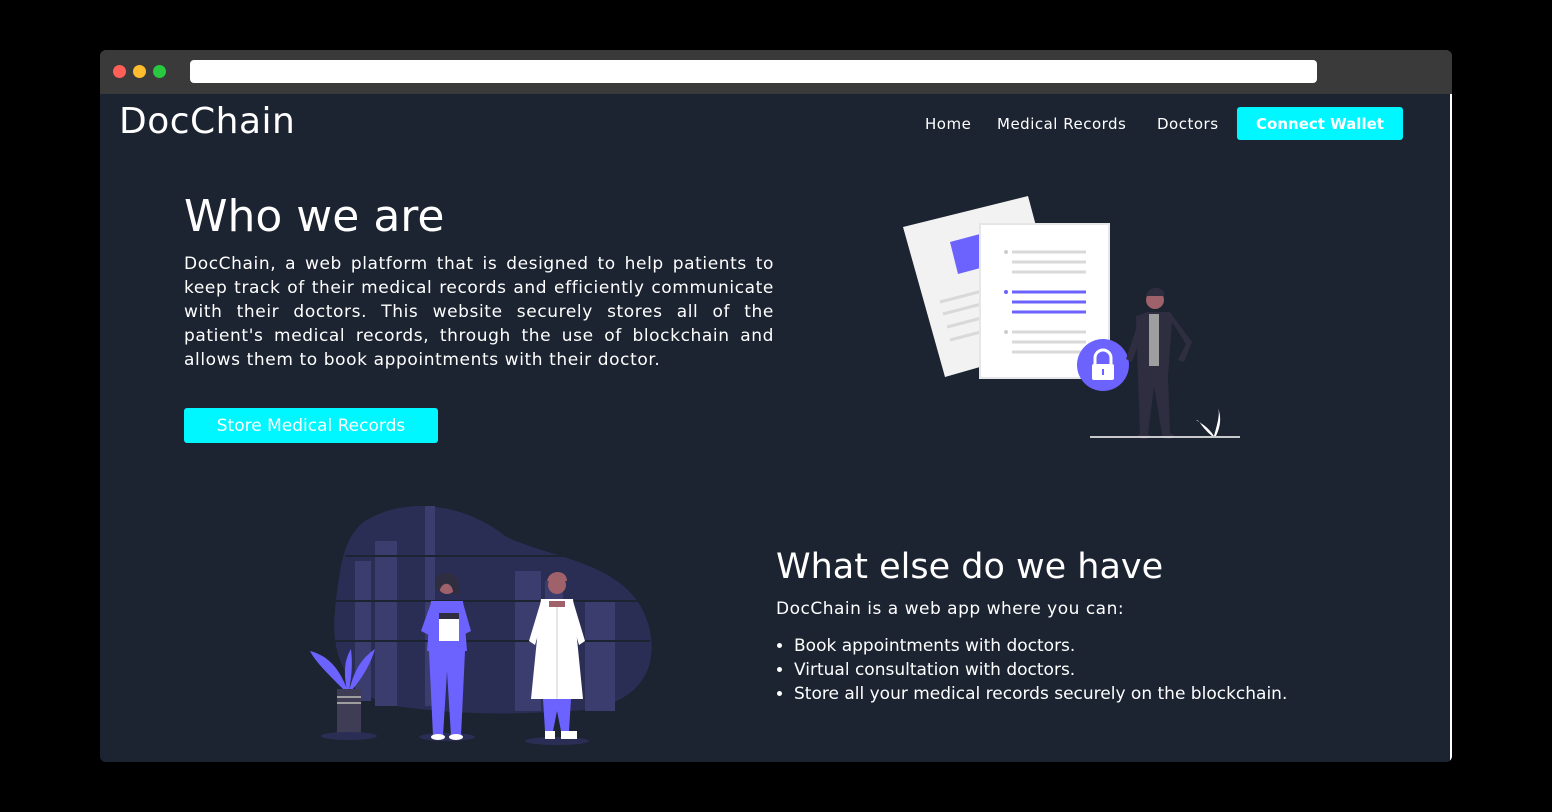 The width and height of the screenshot is (1552, 812). I want to click on lock-icon, so click(1103, 365).